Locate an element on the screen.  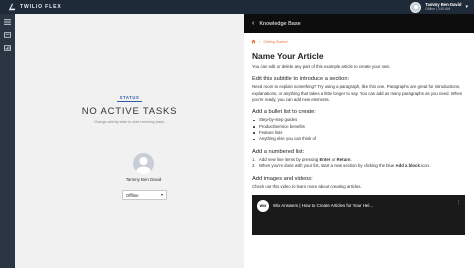
status-tab: STATUS is located at coordinates (129, 97).